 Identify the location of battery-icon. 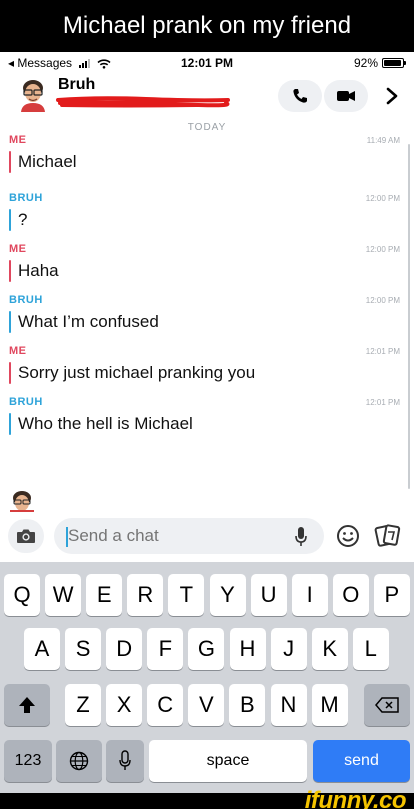
(394, 63).